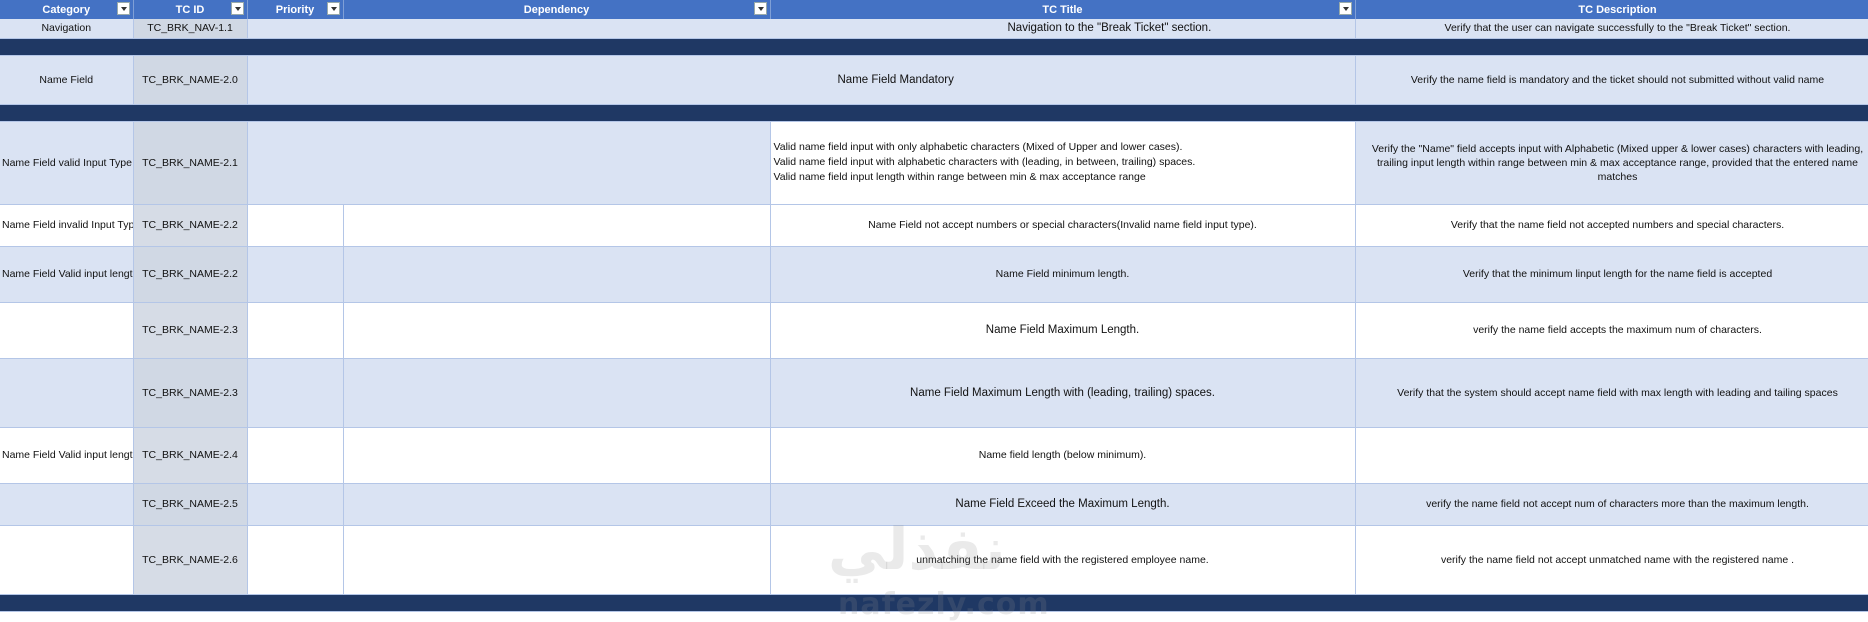 This screenshot has width=1868, height=622. What do you see at coordinates (67, 80) in the screenshot?
I see `category-cell: Name Field` at bounding box center [67, 80].